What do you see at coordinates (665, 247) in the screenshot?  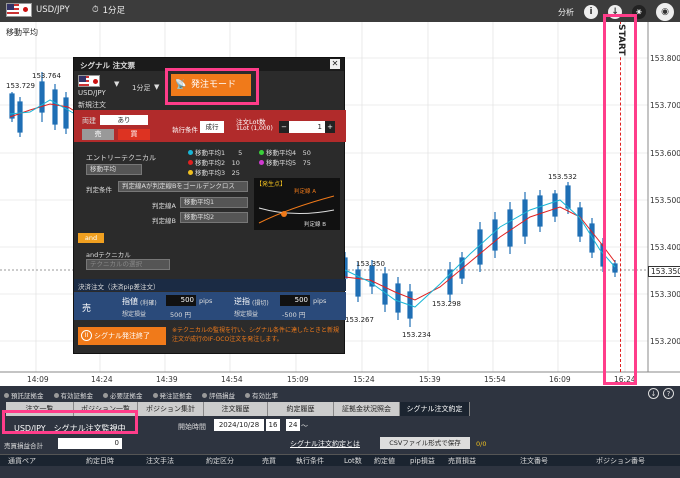 I see `y-tick: 153.400` at bounding box center [665, 247].